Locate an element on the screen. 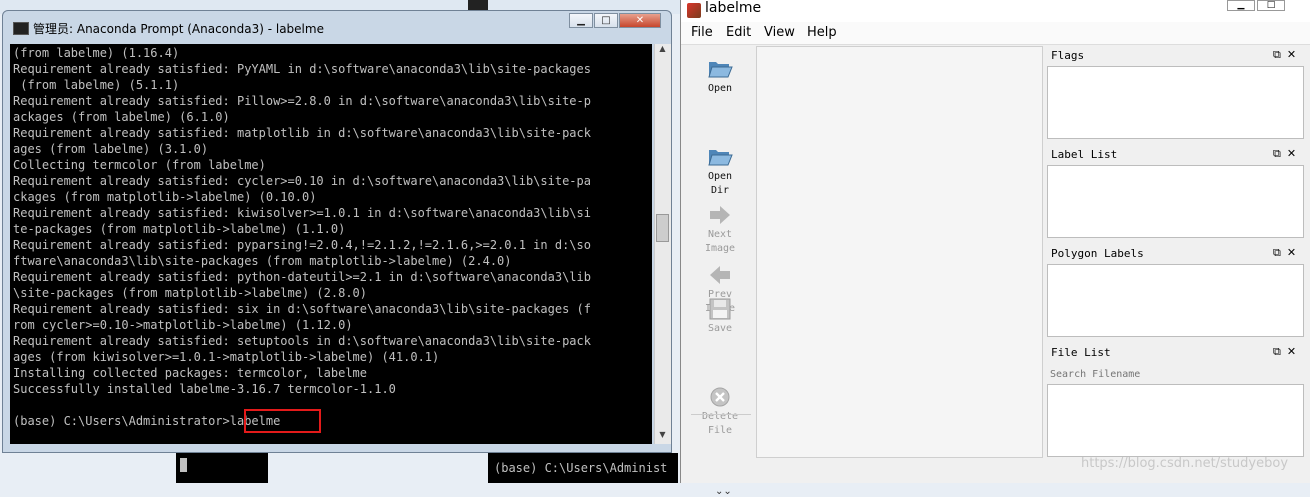 Image resolution: width=1310 pixels, height=497 pixels. labelme-title: labelme is located at coordinates (733, 8).